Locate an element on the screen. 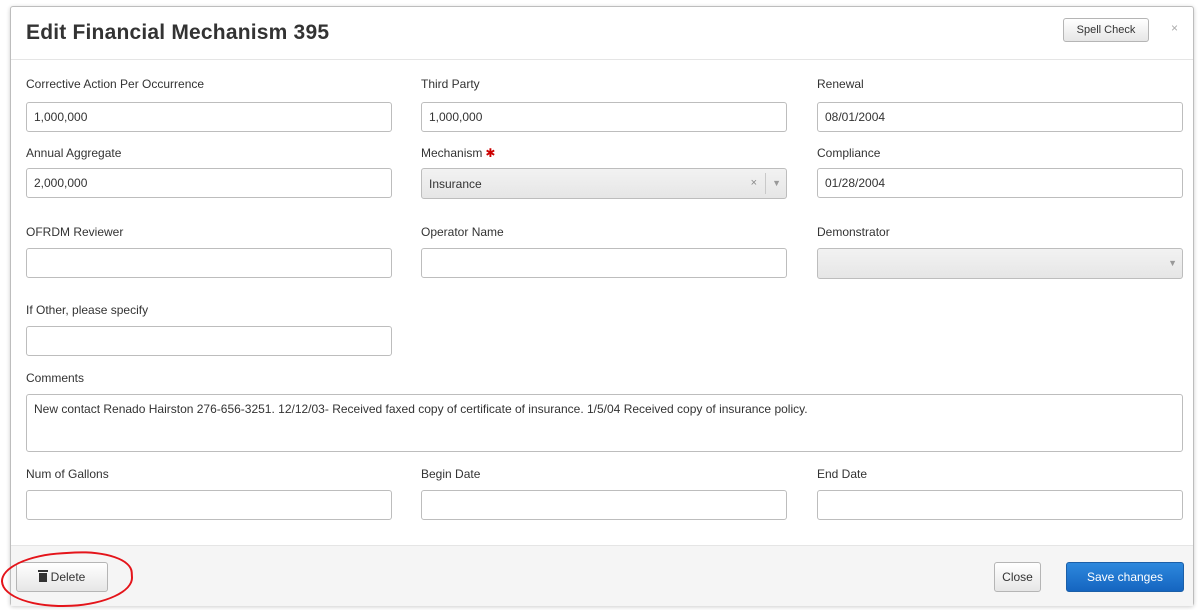  delete-button: Delete is located at coordinates (62, 577).